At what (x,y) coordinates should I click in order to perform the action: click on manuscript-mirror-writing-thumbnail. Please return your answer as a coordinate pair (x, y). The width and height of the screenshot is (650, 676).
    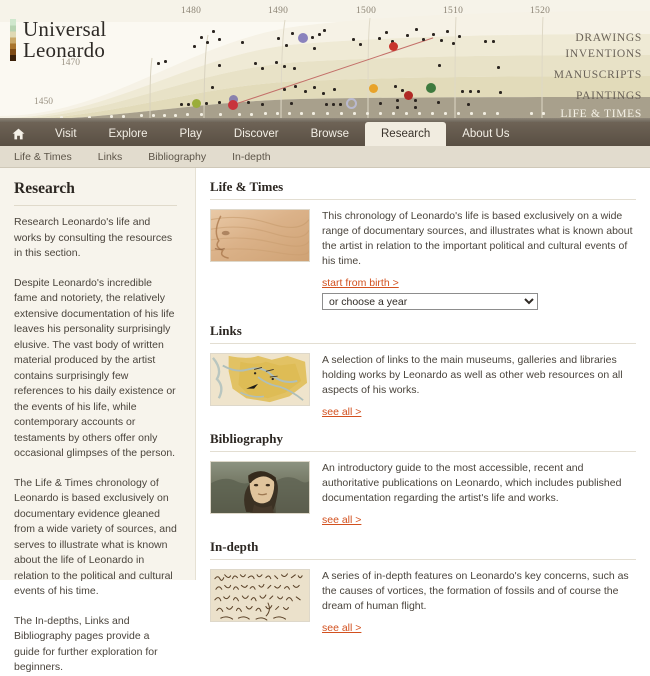
    Looking at the image, I should click on (260, 595).